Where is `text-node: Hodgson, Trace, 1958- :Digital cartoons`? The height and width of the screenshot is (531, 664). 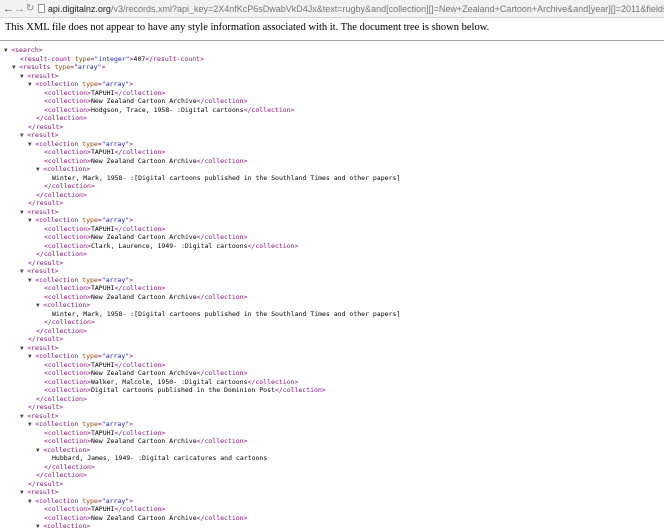 text-node: Hodgson, Trace, 1958- :Digital cartoons is located at coordinates (167, 109).